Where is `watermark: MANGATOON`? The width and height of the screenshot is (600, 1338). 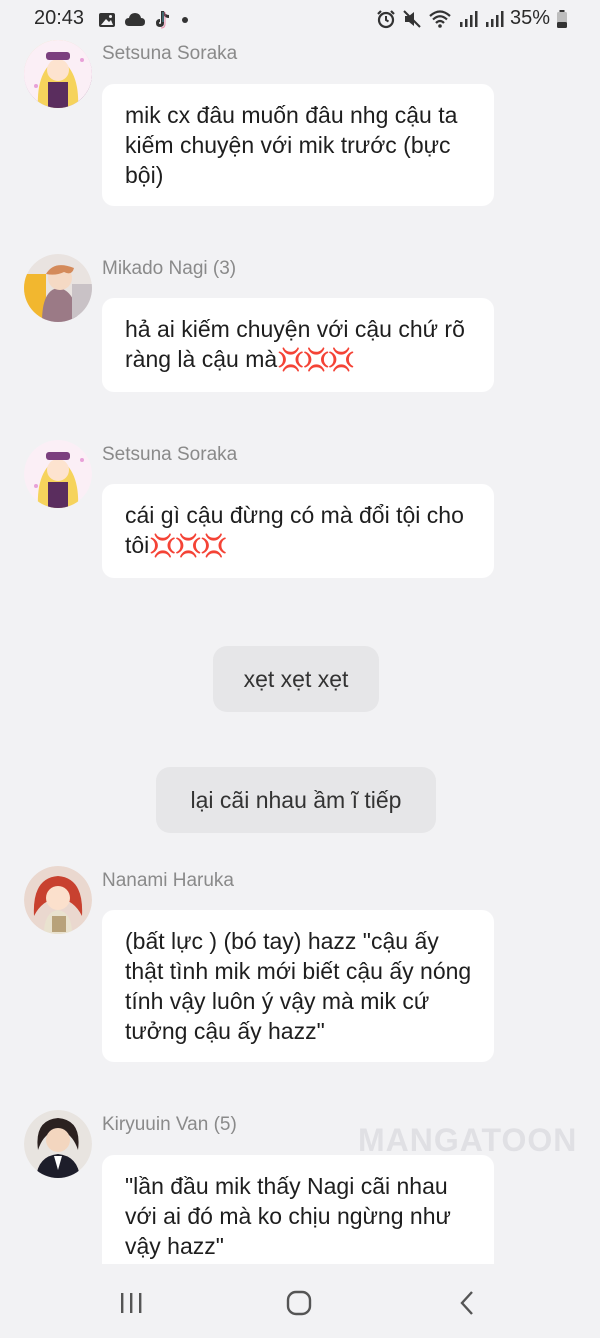
watermark: MANGATOON is located at coordinates (468, 1140).